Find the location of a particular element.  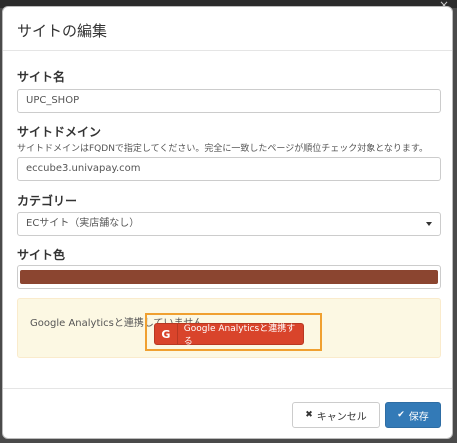

site-name-input: UPC_SHOP is located at coordinates (229, 101).